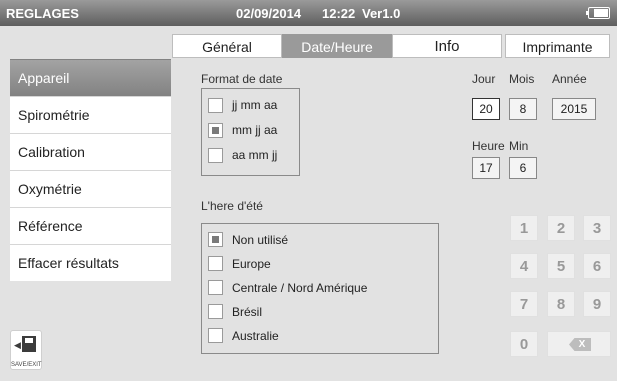 This screenshot has width=617, height=381. I want to click on jour-field: 20, so click(486, 109).